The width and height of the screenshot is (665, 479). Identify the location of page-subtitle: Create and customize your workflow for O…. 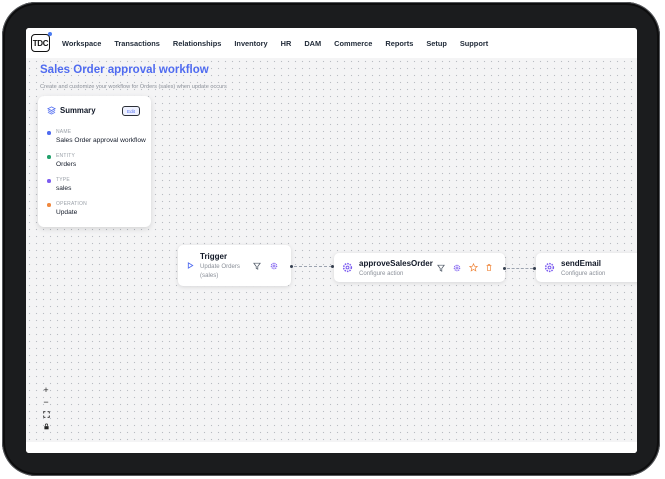
(133, 87).